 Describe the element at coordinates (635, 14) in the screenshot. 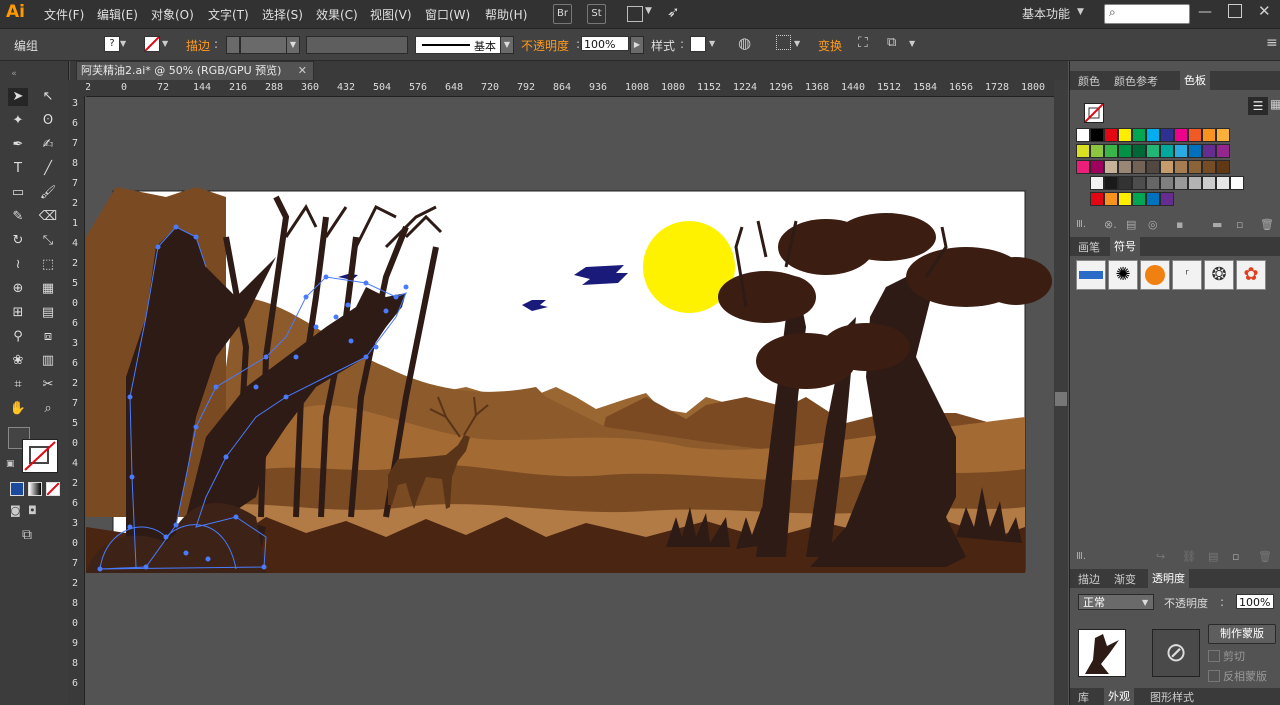

I see `arrange-documents-icon` at that location.